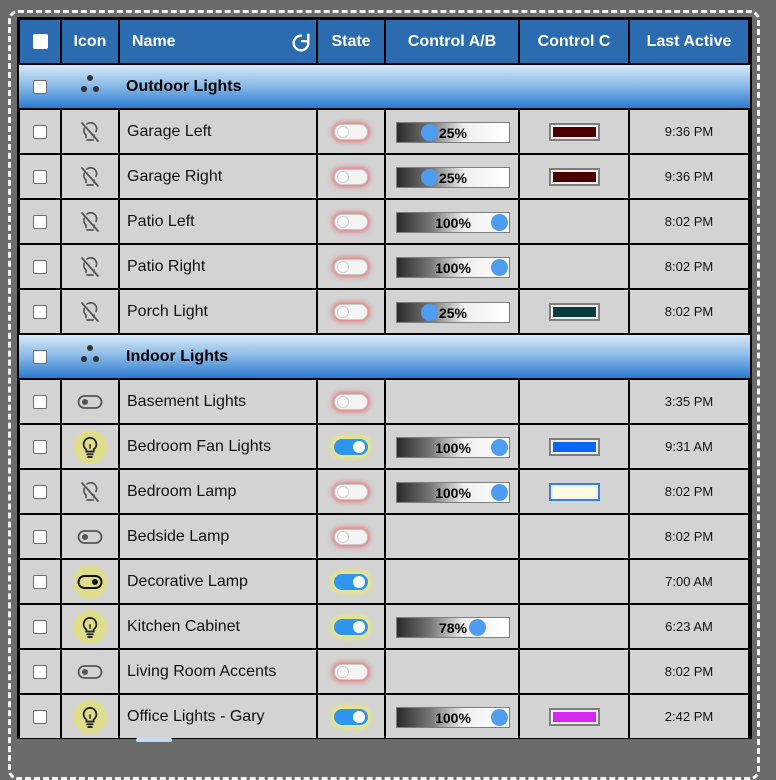 The width and height of the screenshot is (776, 780). I want to click on scroll-indicator, so click(154, 740).